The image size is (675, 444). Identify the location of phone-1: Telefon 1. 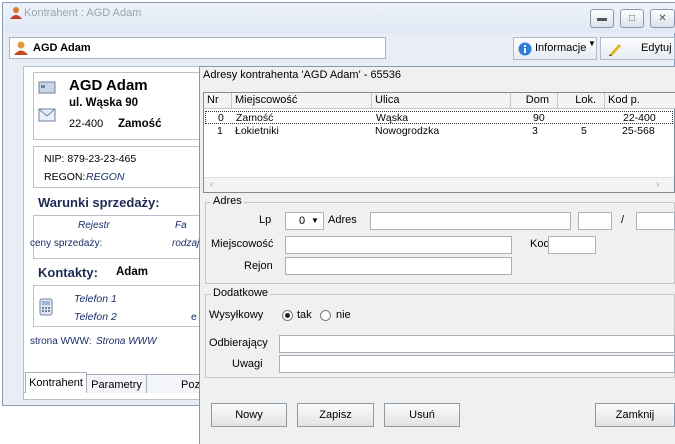
(95, 299).